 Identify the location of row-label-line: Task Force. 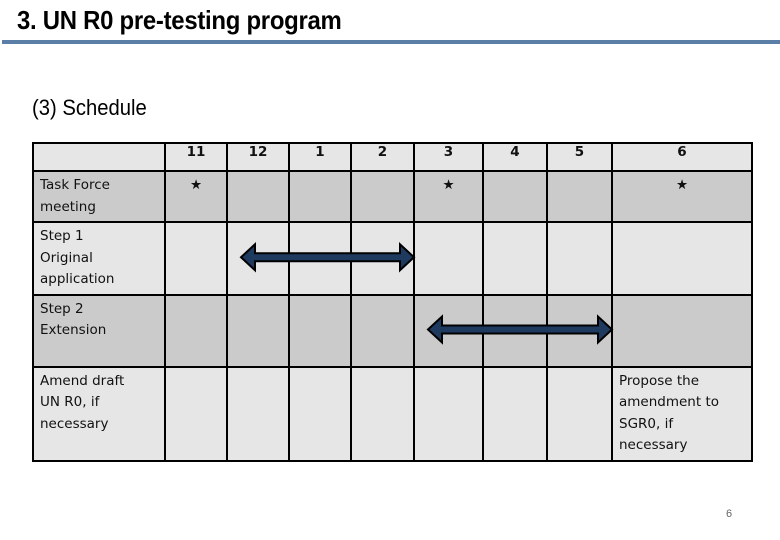
(75, 185).